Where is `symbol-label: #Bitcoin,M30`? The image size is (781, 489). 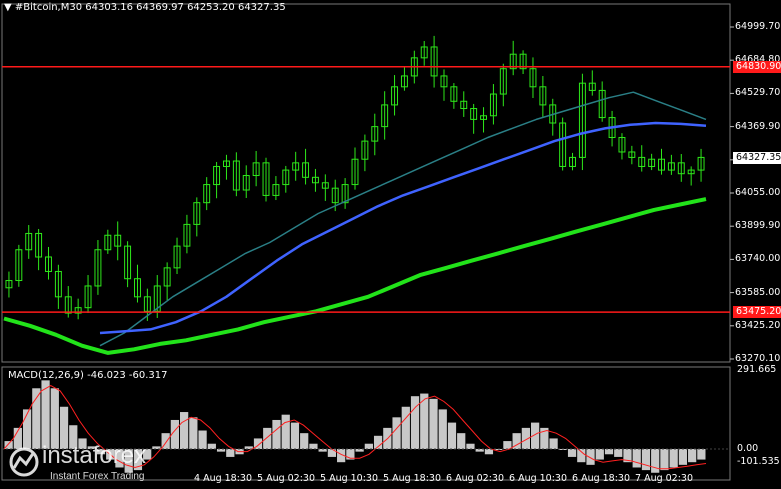 symbol-label: #Bitcoin,M30 is located at coordinates (48, 7).